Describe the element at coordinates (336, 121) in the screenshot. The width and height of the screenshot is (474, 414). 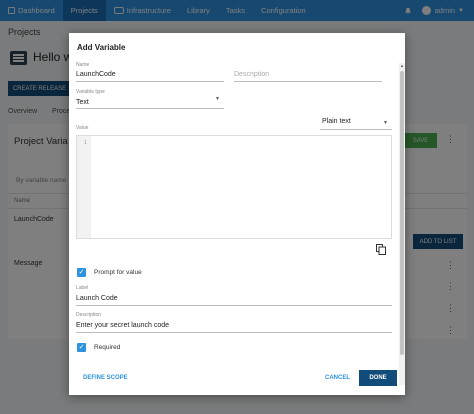
I see `syntax-select: Plain text` at that location.